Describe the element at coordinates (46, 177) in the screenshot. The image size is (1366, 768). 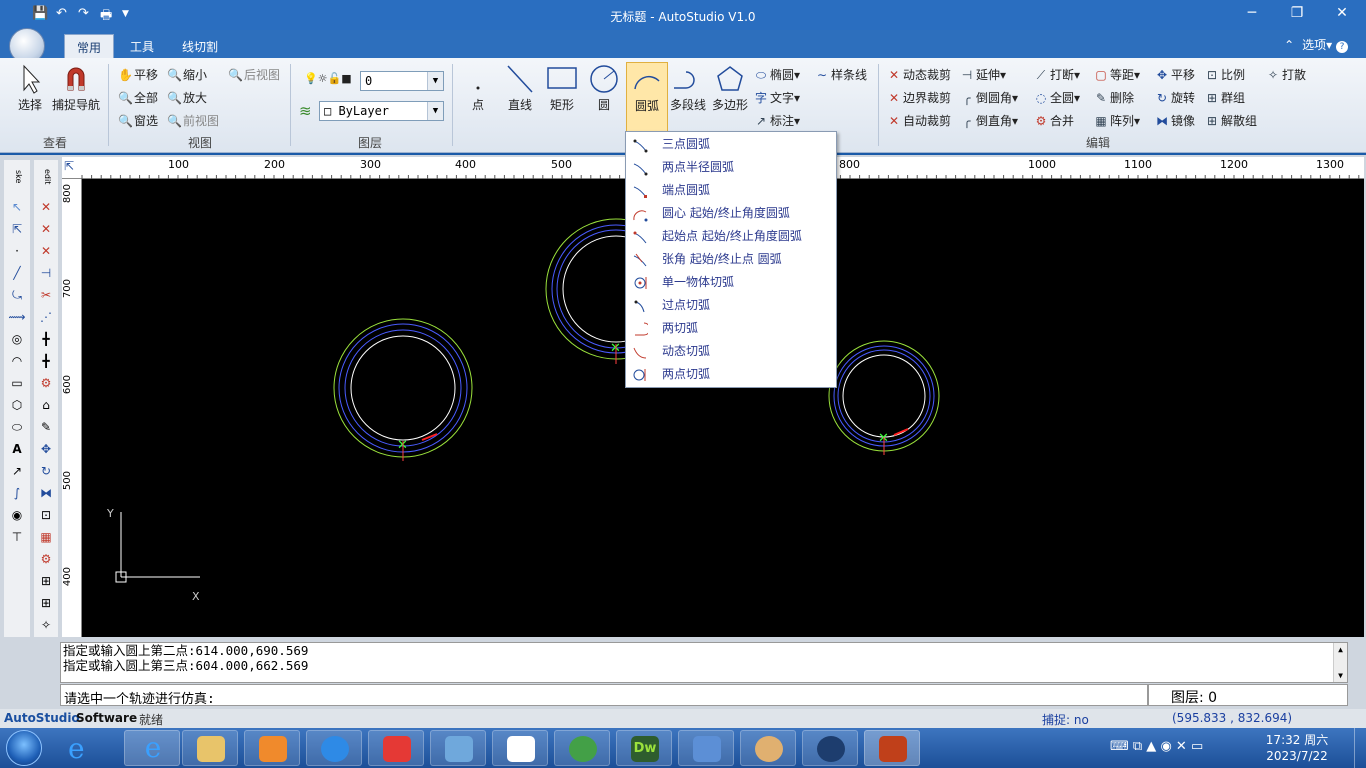
I see `tab-edit: edit` at that location.